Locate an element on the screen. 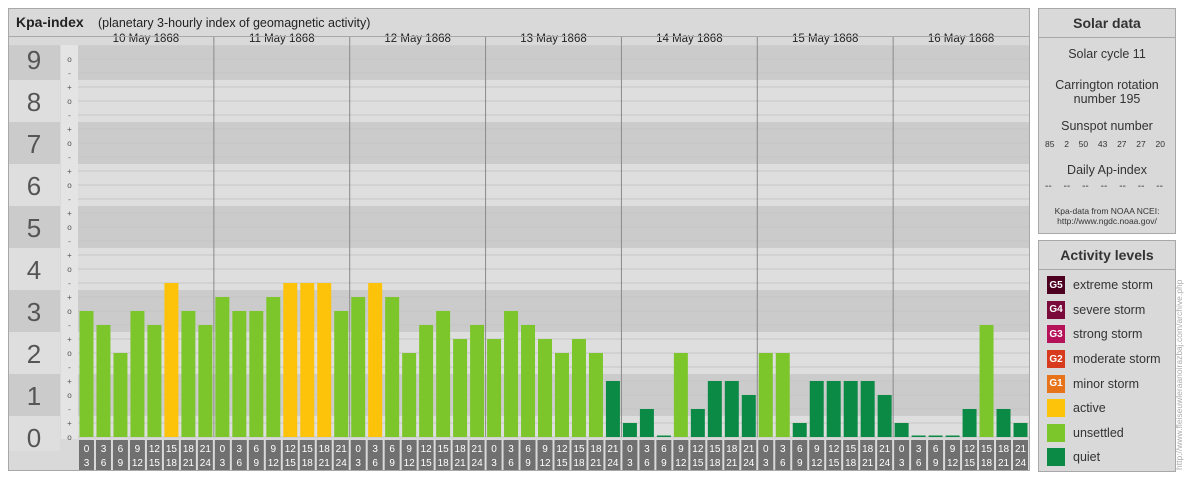 The height and width of the screenshot is (480, 1184). sunspot-value: 20 is located at coordinates (1160, 144).